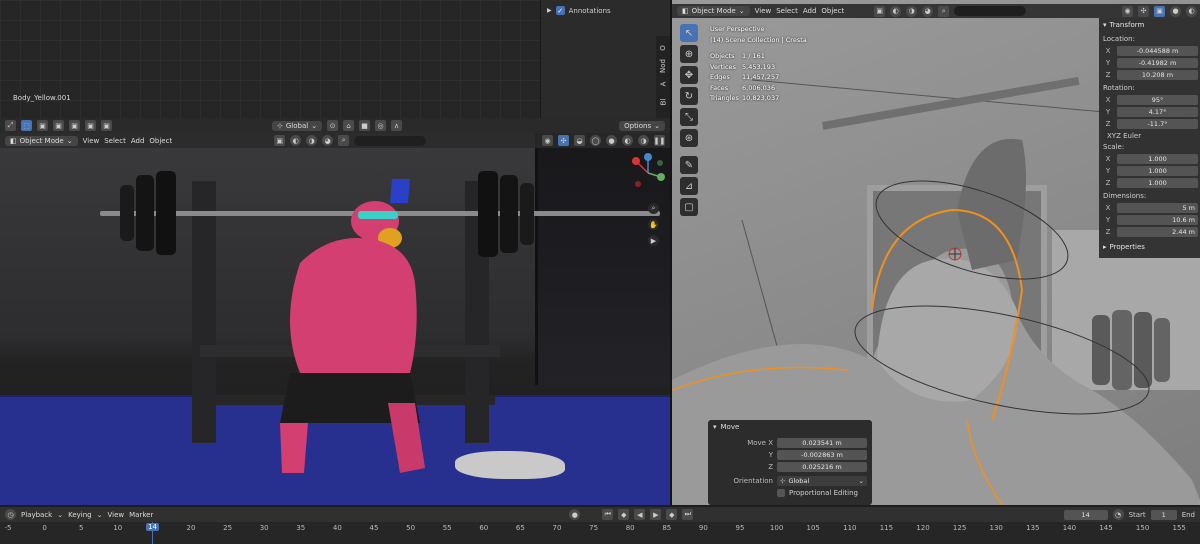 The image size is (1200, 544). I want to click on zoom-icon: ⌕, so click(653, 208).